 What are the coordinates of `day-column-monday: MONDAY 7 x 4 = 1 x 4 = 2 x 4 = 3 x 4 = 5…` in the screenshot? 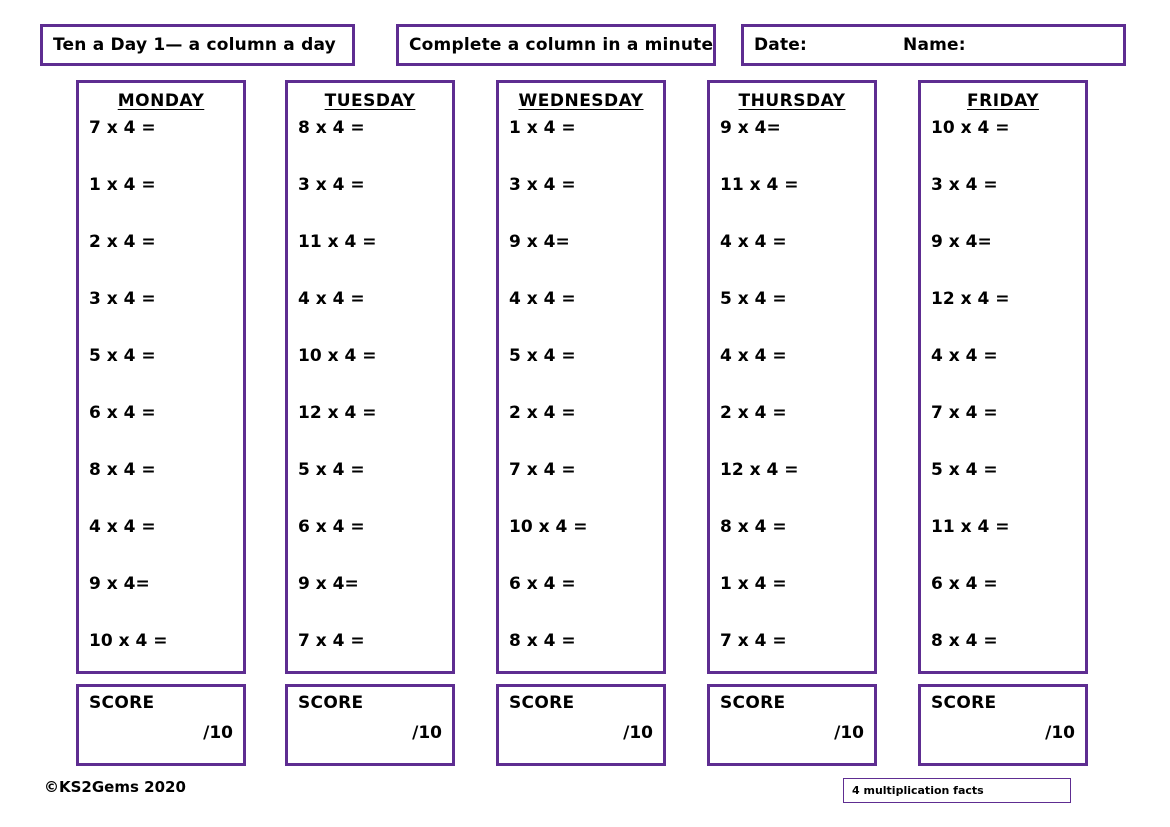 It's located at (161, 423).